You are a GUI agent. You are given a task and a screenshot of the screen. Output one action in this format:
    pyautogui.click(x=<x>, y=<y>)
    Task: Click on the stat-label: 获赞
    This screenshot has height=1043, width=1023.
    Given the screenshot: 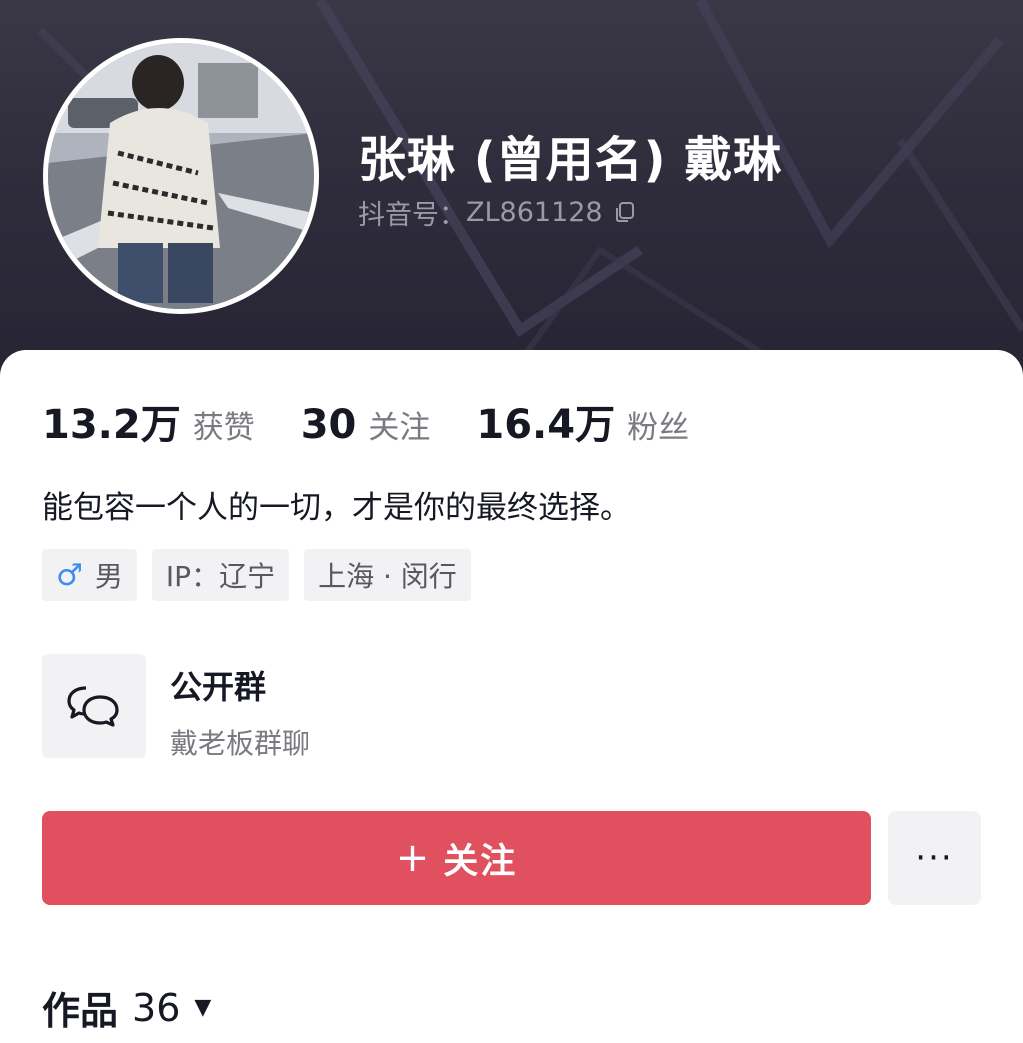 What is the action you would take?
    pyautogui.click(x=223, y=428)
    